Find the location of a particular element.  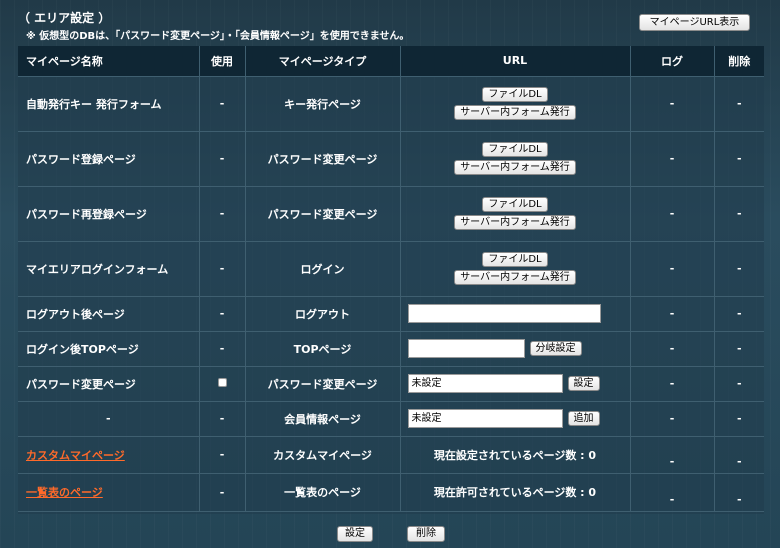

row-name: パスワード再登録ページ is located at coordinates (109, 214).